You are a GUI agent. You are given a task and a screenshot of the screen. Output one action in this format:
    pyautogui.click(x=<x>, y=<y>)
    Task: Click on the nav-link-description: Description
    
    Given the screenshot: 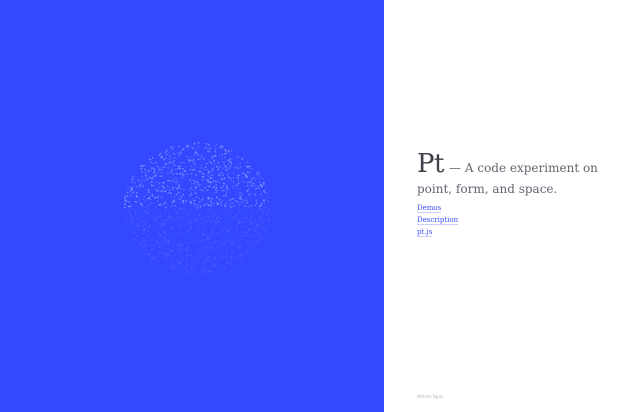 What is the action you would take?
    pyautogui.click(x=438, y=220)
    